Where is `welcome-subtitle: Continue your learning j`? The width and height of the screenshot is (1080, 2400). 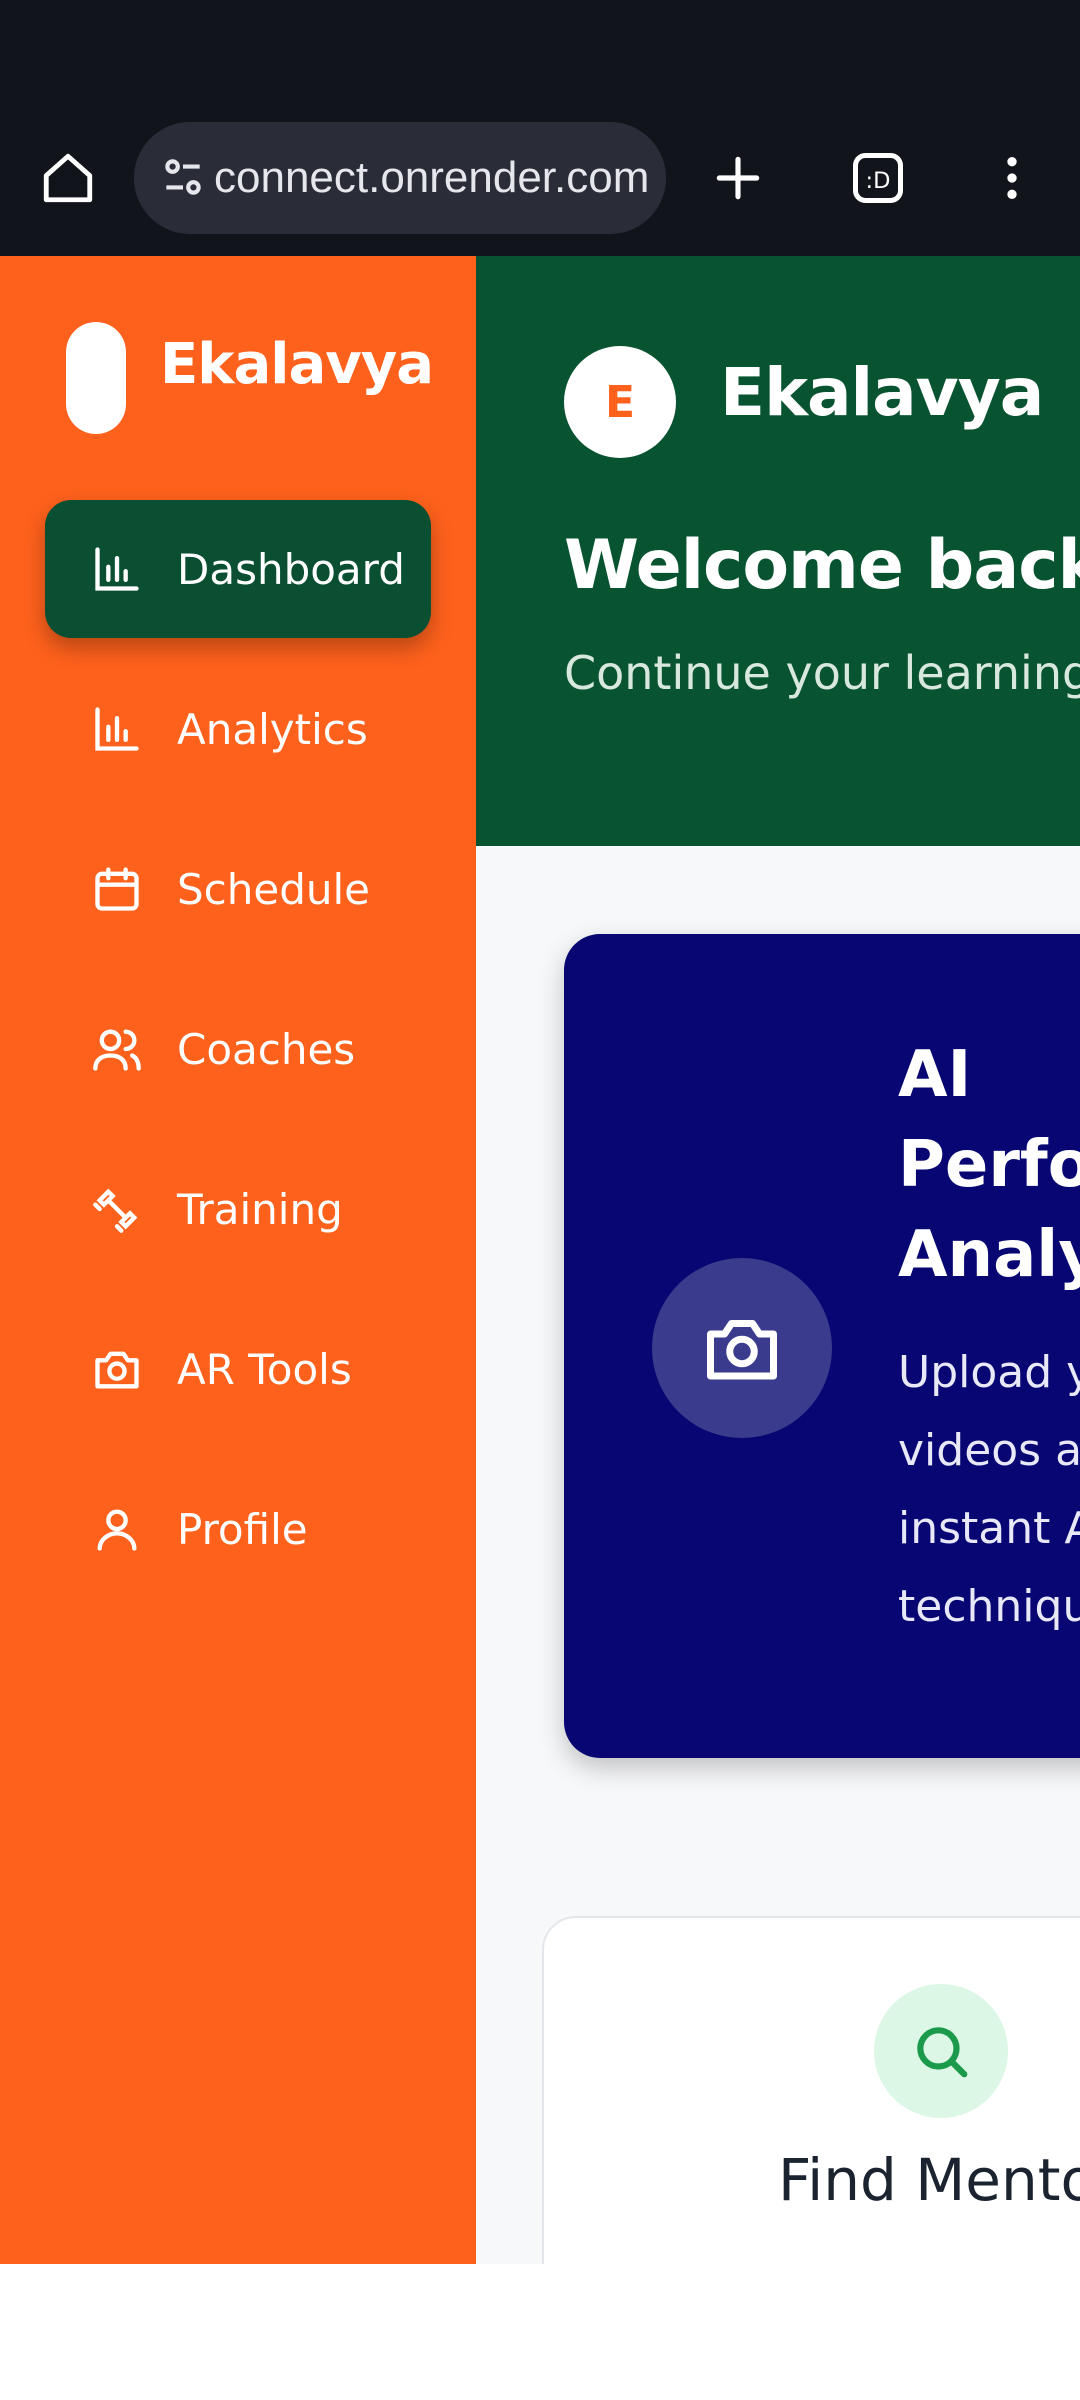 welcome-subtitle: Continue your learning j is located at coordinates (822, 673).